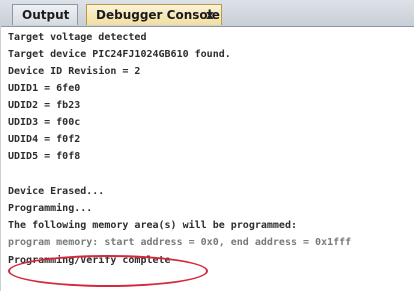 This screenshot has width=414, height=291. I want to click on tab-debugger-console-label: Debugger Console, so click(158, 15).